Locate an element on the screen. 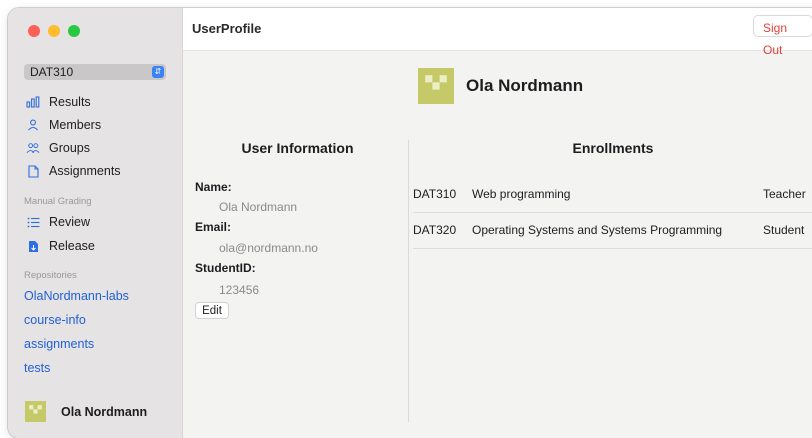  enrollment-course-code: DAT310 is located at coordinates (435, 194).